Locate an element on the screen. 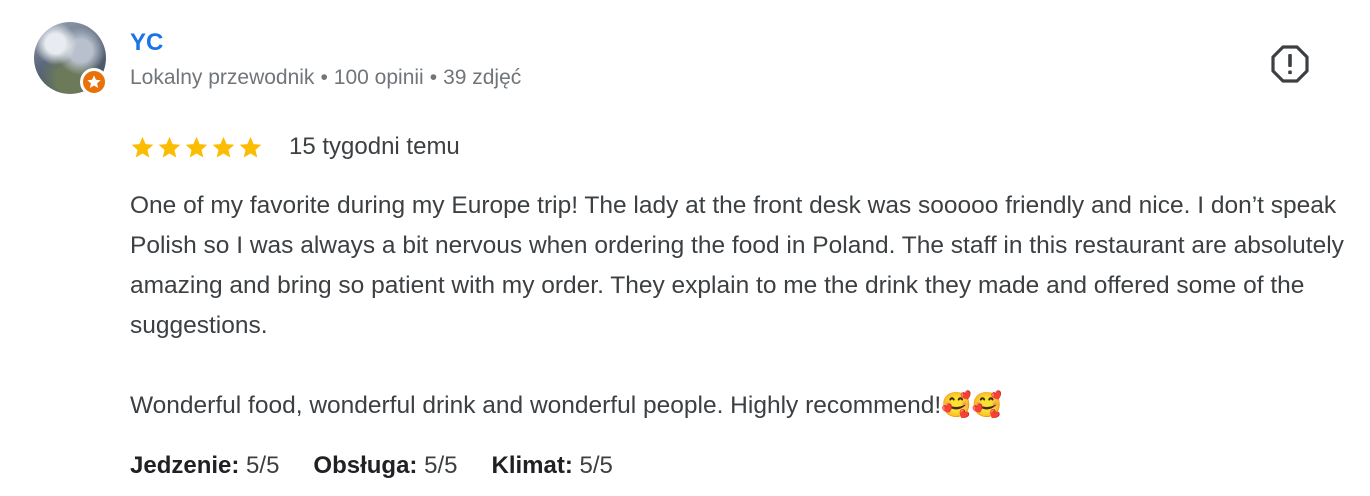 The width and height of the screenshot is (1370, 496). avatar is located at coordinates (71, 59).